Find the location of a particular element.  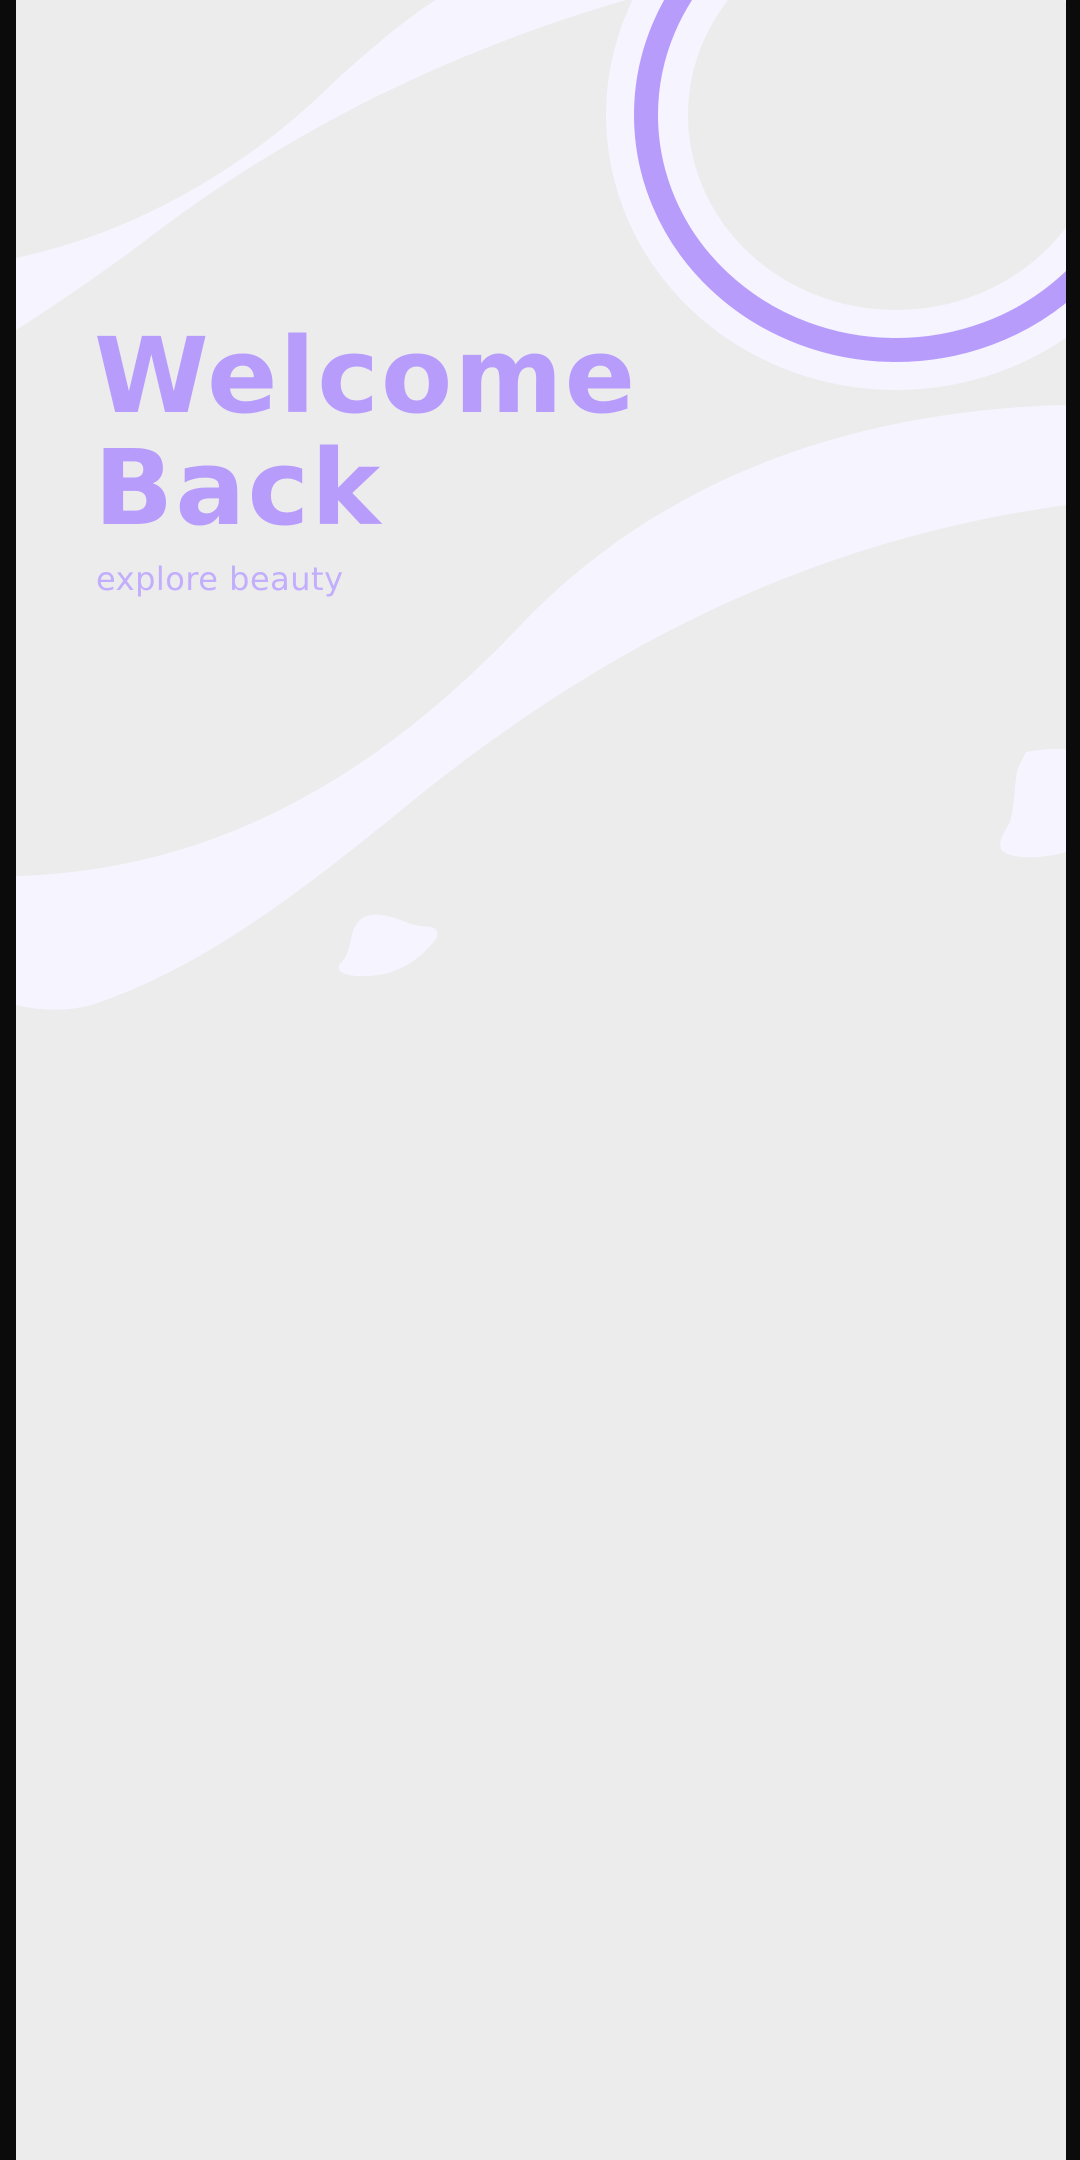

droplet-left is located at coordinates (388, 945).